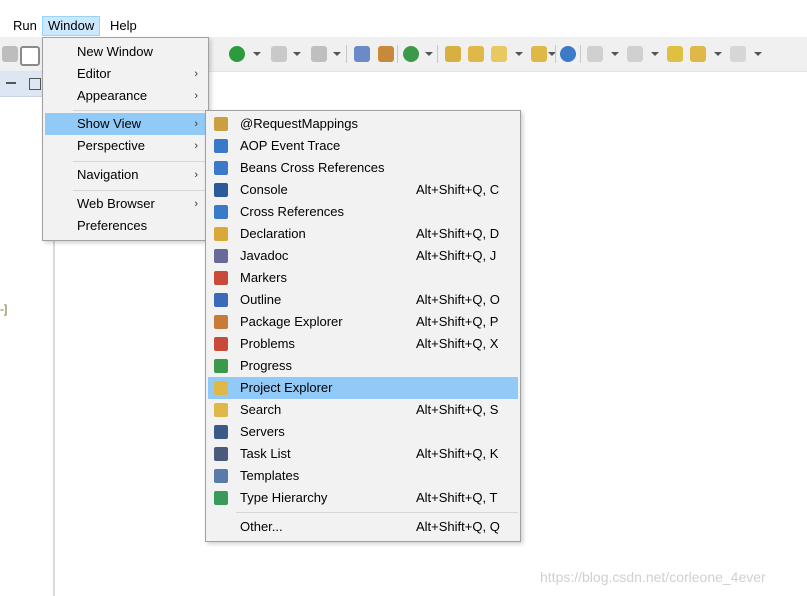 This screenshot has width=807, height=596. Describe the element at coordinates (30, 56) in the screenshot. I see `toolbar-list-icon` at that location.